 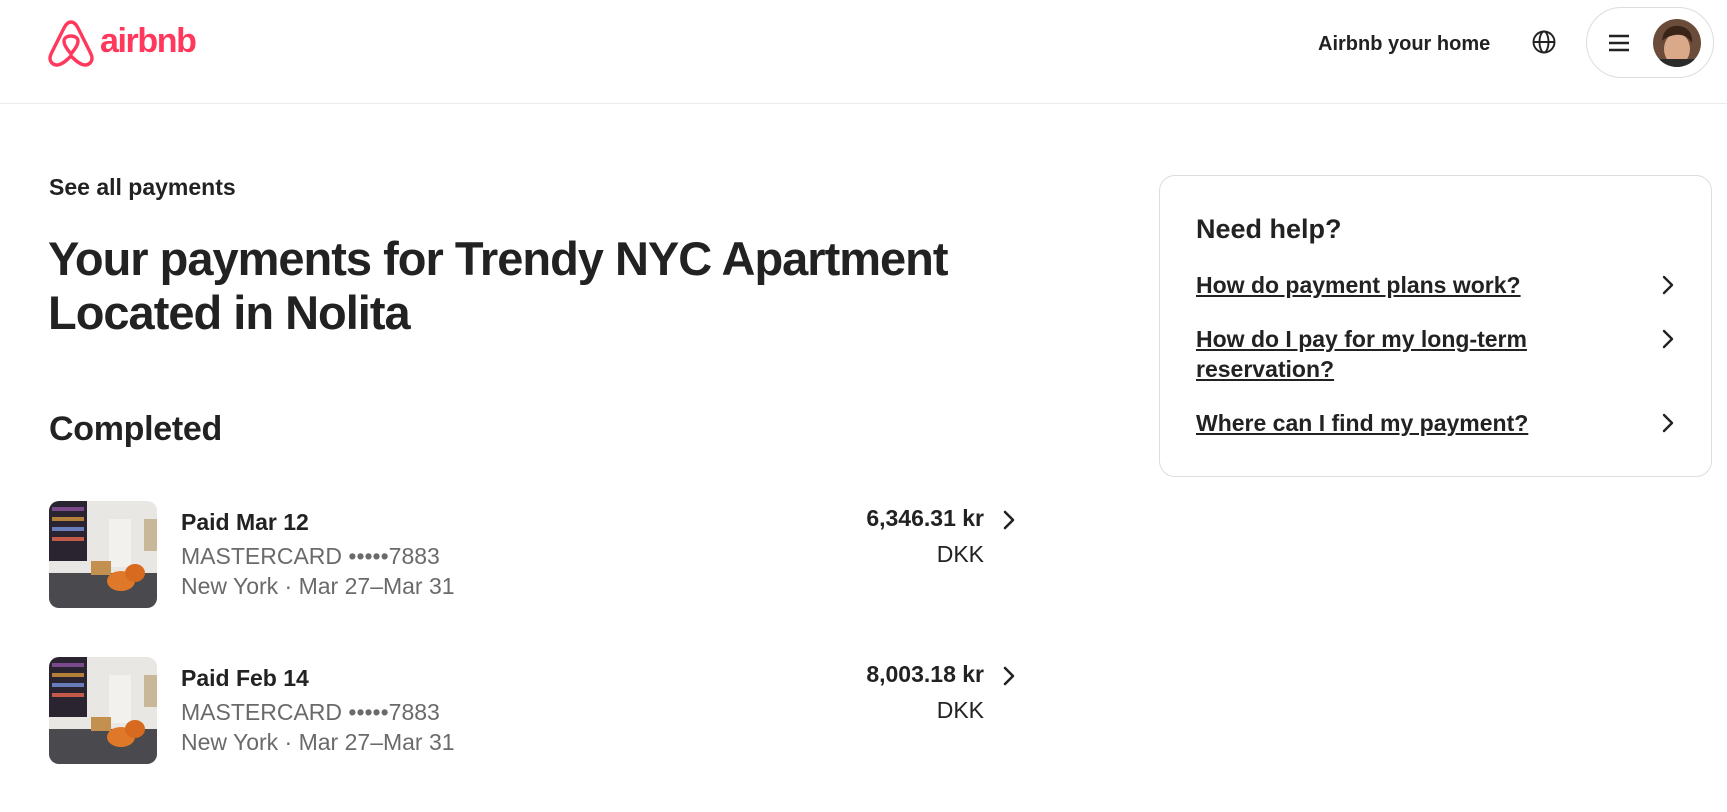 I want to click on user-menu-button, so click(x=1650, y=42).